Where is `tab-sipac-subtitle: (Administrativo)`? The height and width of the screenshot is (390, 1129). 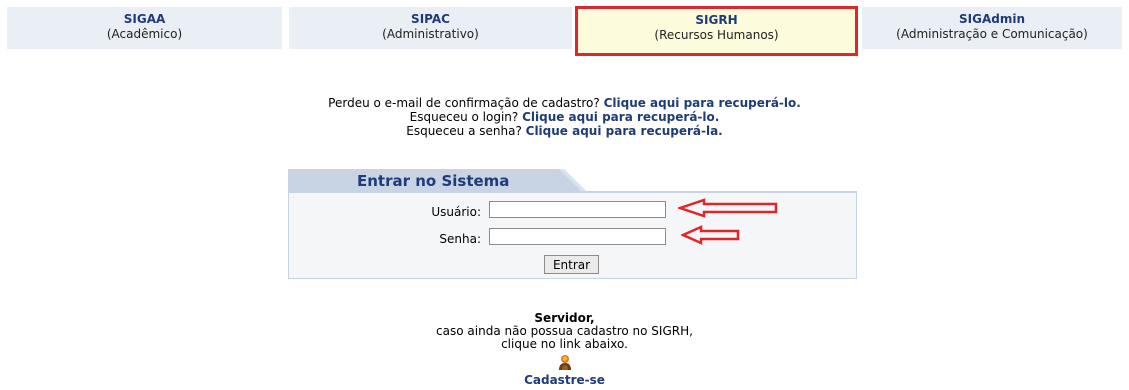 tab-sipac-subtitle: (Administrativo) is located at coordinates (430, 34).